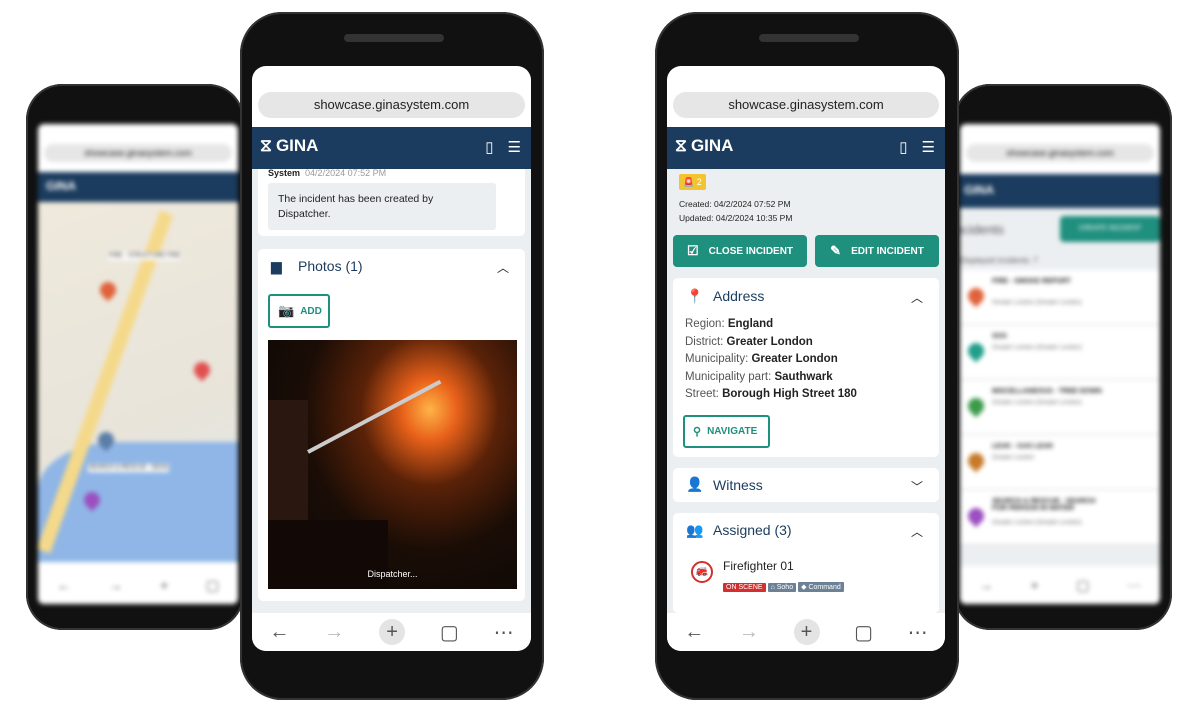  What do you see at coordinates (735, 204) in the screenshot?
I see `created-time: Created: 04/2/2024 07:52 PM` at bounding box center [735, 204].